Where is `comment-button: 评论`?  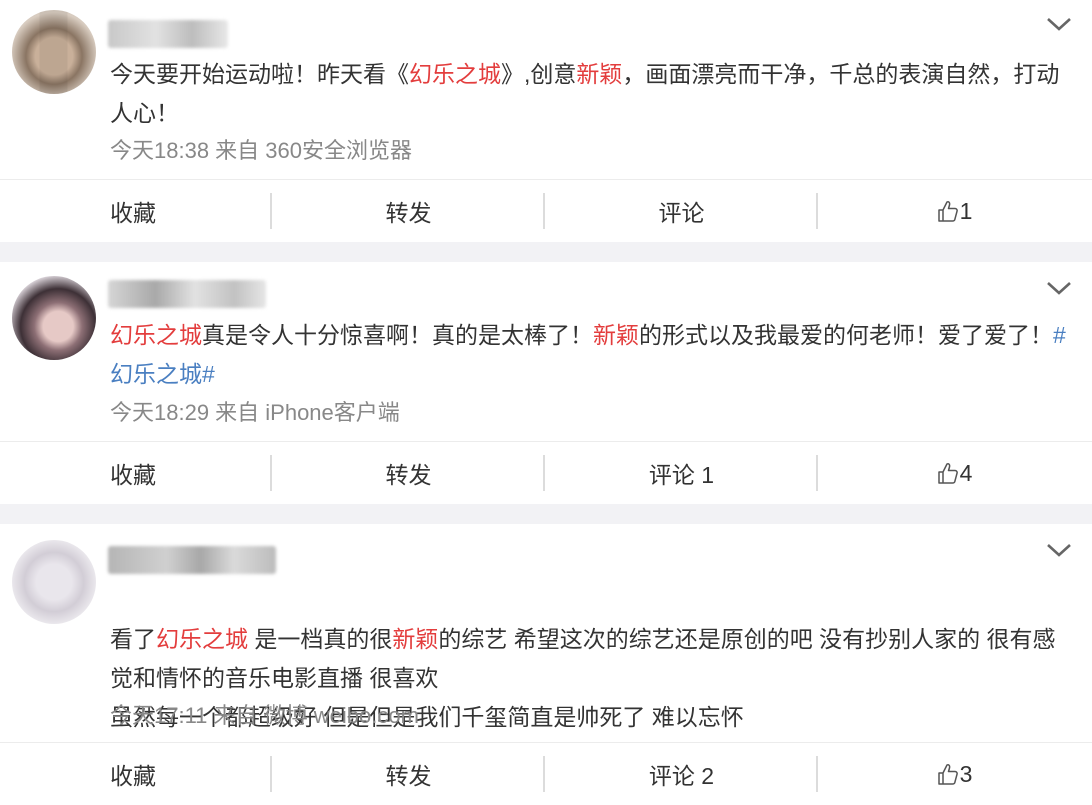
comment-button: 评论 is located at coordinates (681, 211).